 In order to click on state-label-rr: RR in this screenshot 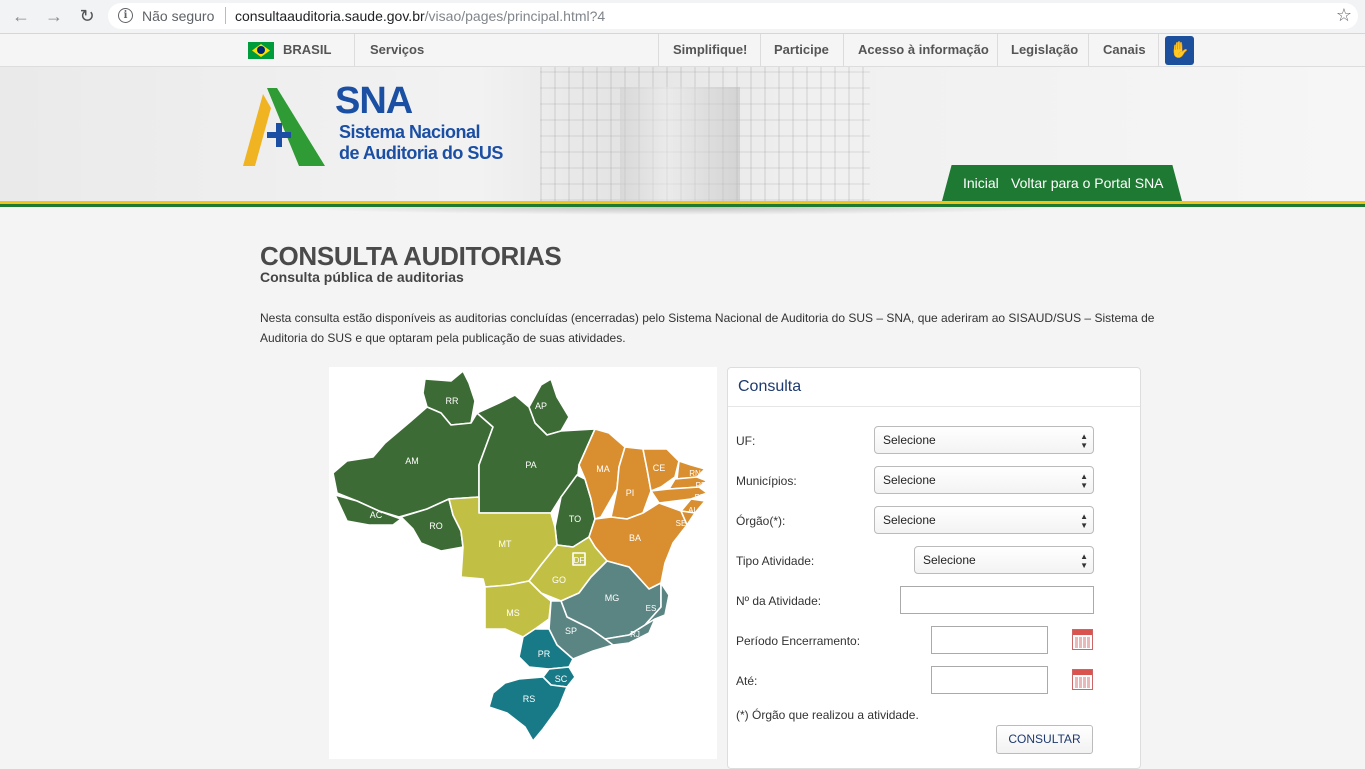, I will do `click(452, 401)`.